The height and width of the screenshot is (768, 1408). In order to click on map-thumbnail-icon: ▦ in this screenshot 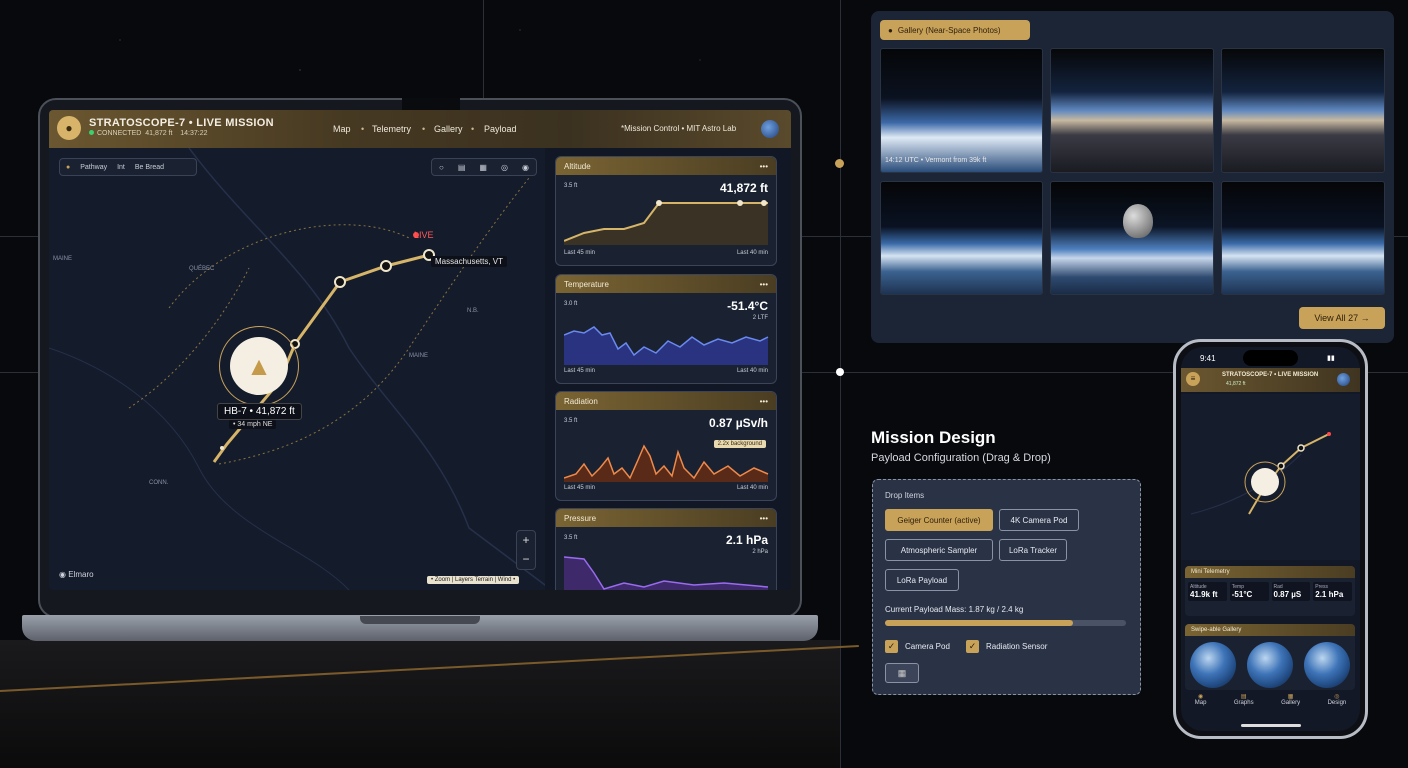, I will do `click(902, 673)`.